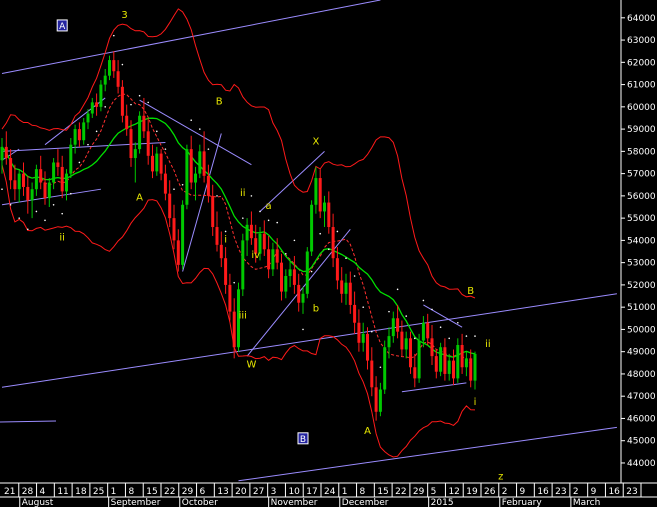  What do you see at coordinates (330, 492) in the screenshot?
I see `x-day-label: 24` at bounding box center [330, 492].